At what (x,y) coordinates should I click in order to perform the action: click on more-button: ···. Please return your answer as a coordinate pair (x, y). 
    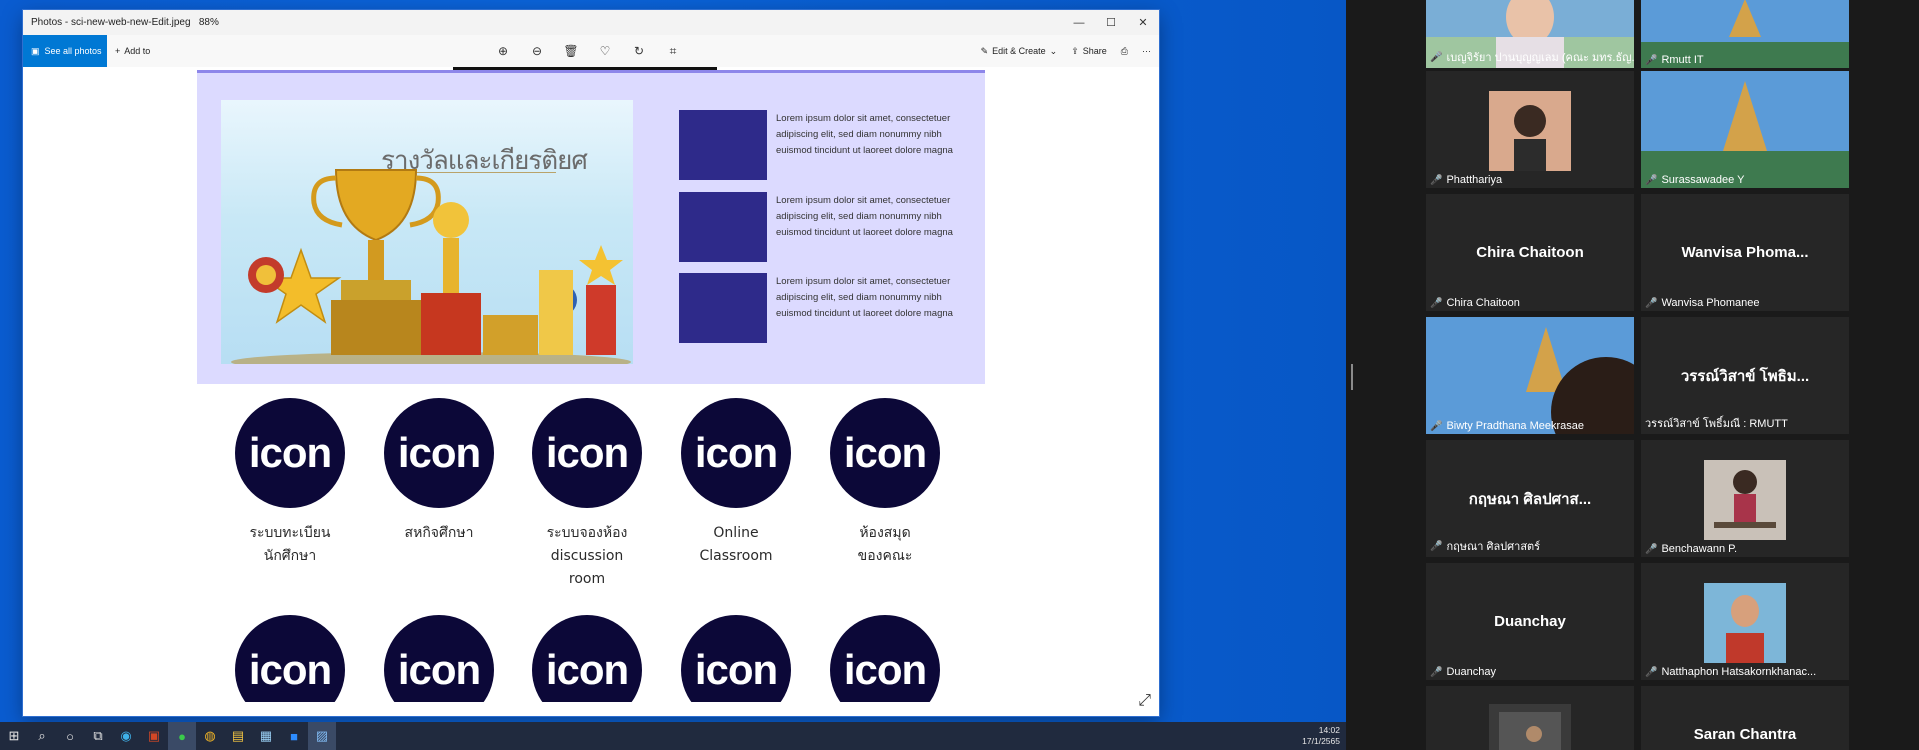
    Looking at the image, I should click on (1146, 51).